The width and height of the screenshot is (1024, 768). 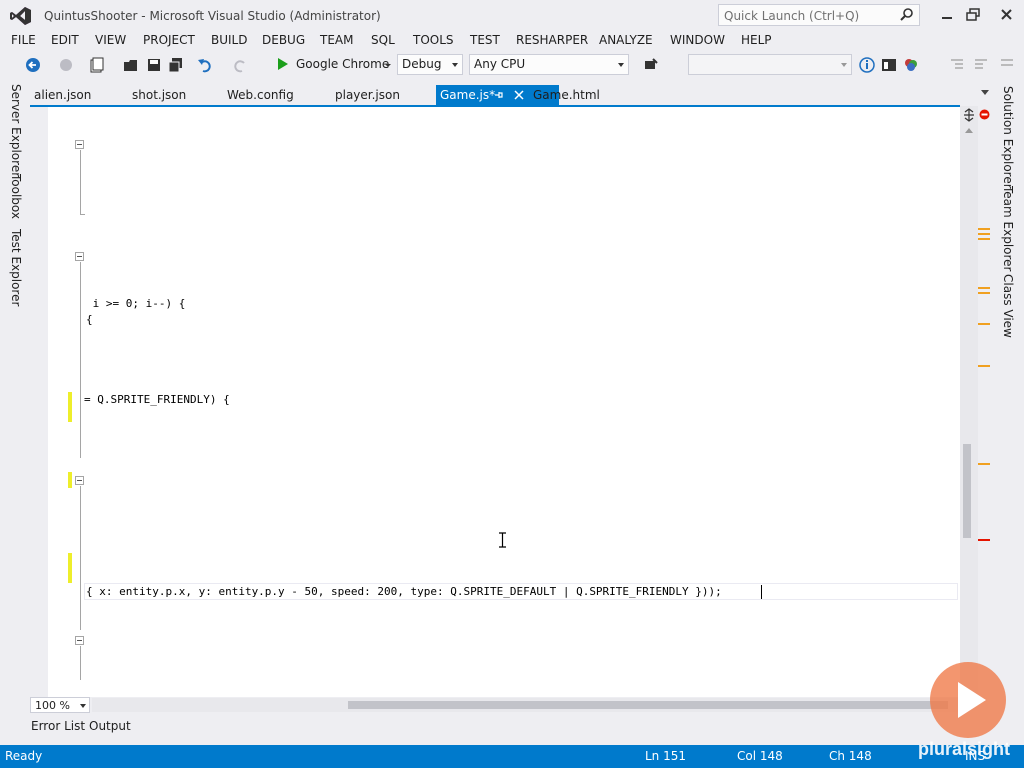 I want to click on platform-select: Any CPU, so click(x=549, y=64).